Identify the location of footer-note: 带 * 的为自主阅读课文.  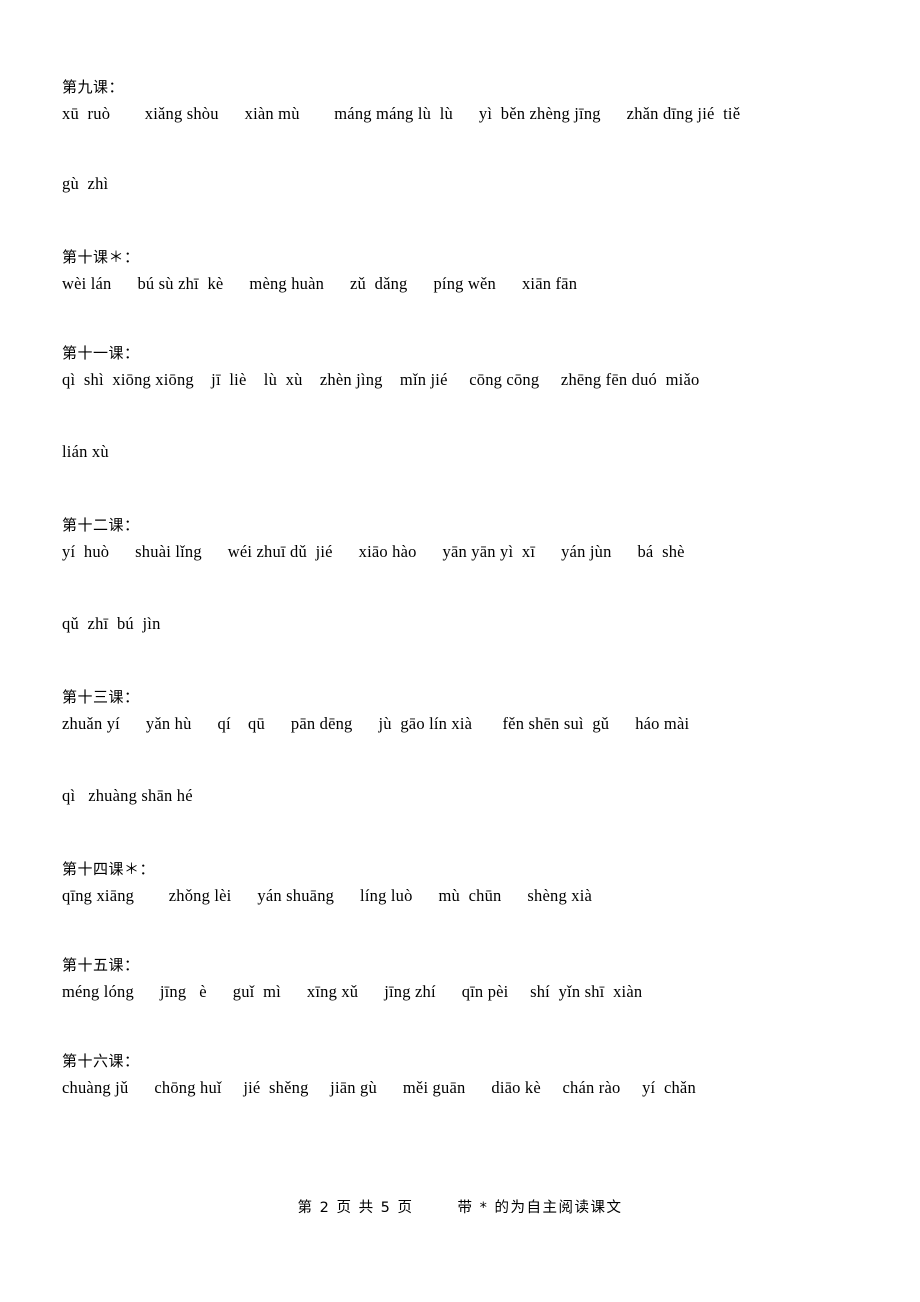
(540, 1208).